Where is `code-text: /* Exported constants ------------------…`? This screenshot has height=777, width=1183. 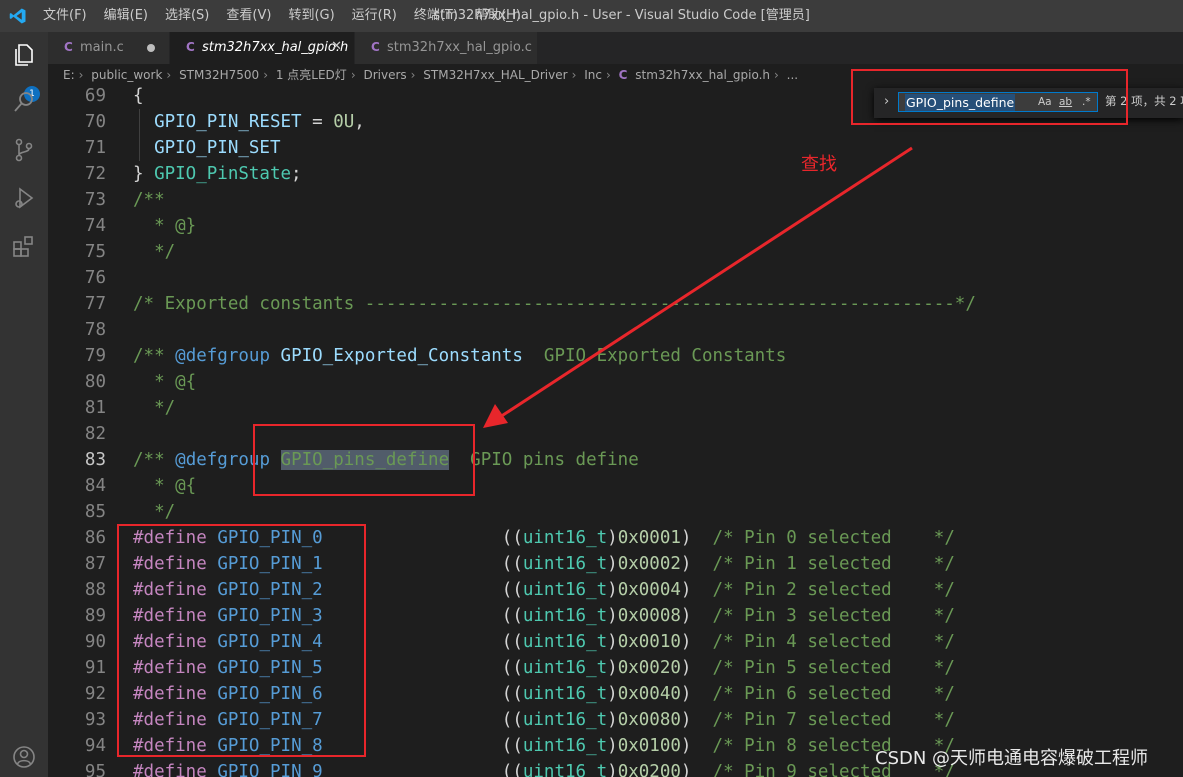
code-text: /* Exported constants ------------------… is located at coordinates (554, 304).